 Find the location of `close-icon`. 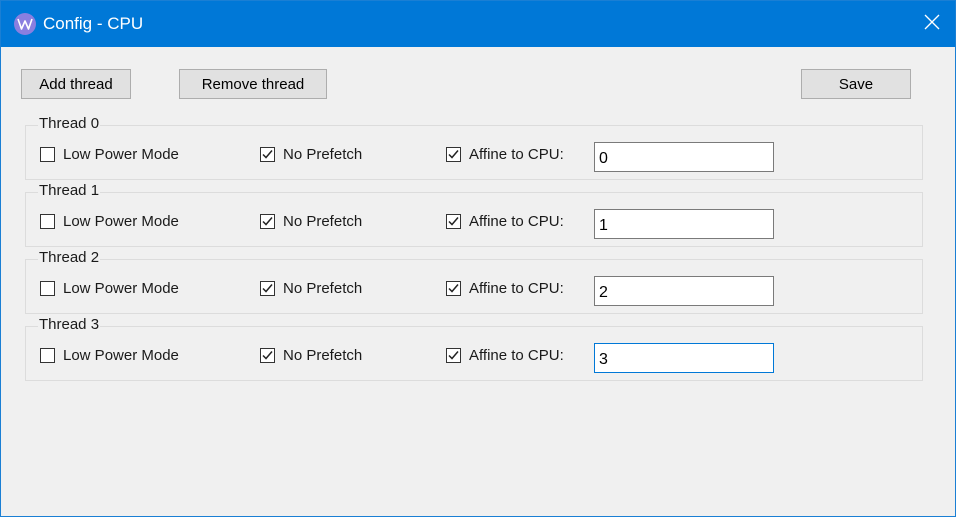

close-icon is located at coordinates (932, 24).